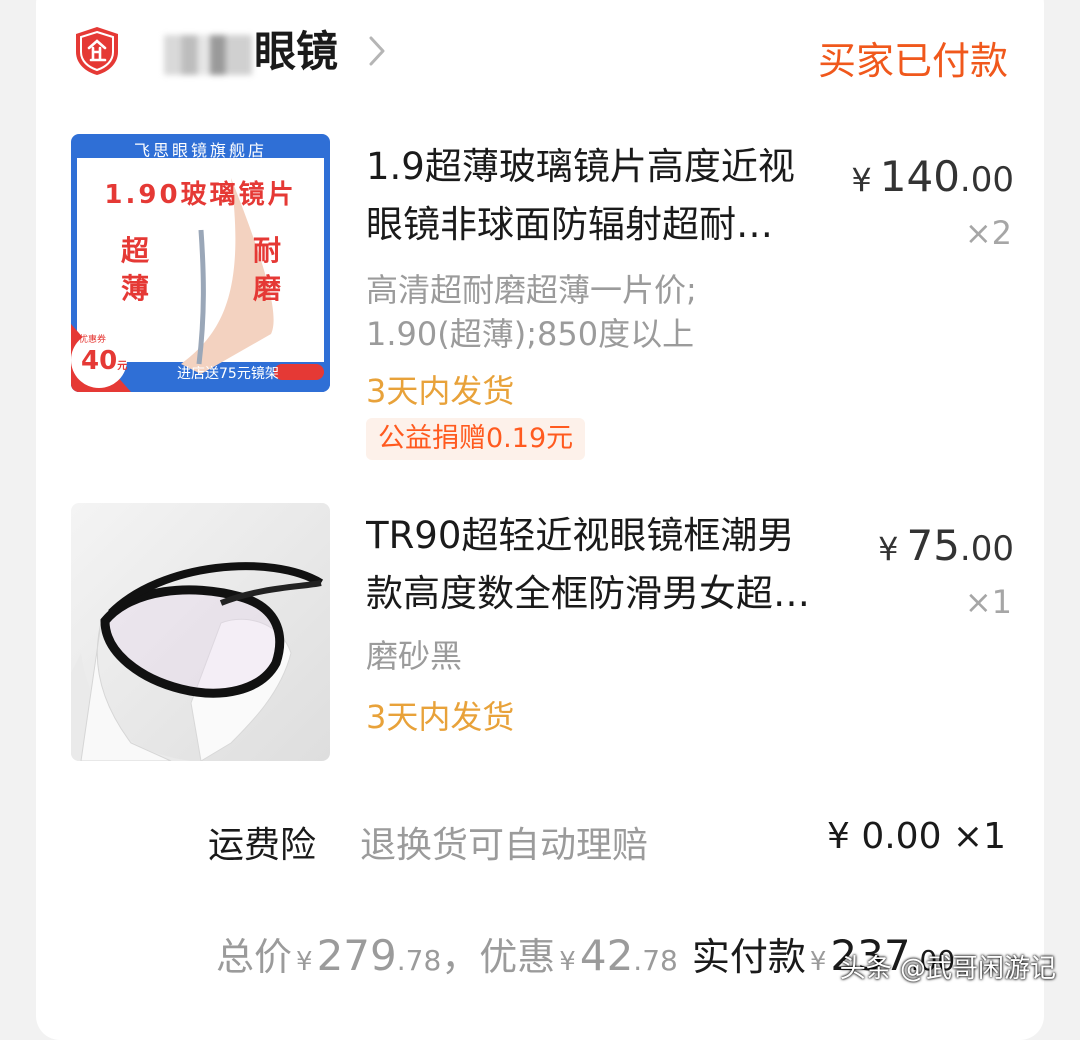 The image size is (1080, 1040). Describe the element at coordinates (912, 61) in the screenshot. I see `order-status: 买家已付款` at that location.